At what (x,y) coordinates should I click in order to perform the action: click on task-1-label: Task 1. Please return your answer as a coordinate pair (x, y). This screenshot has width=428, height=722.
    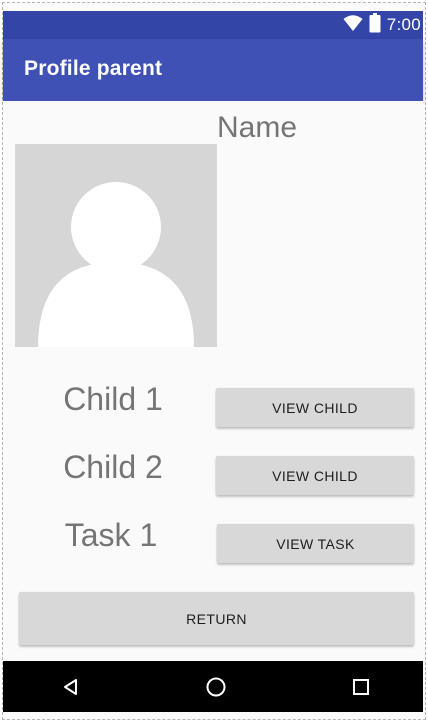
    Looking at the image, I should click on (111, 535).